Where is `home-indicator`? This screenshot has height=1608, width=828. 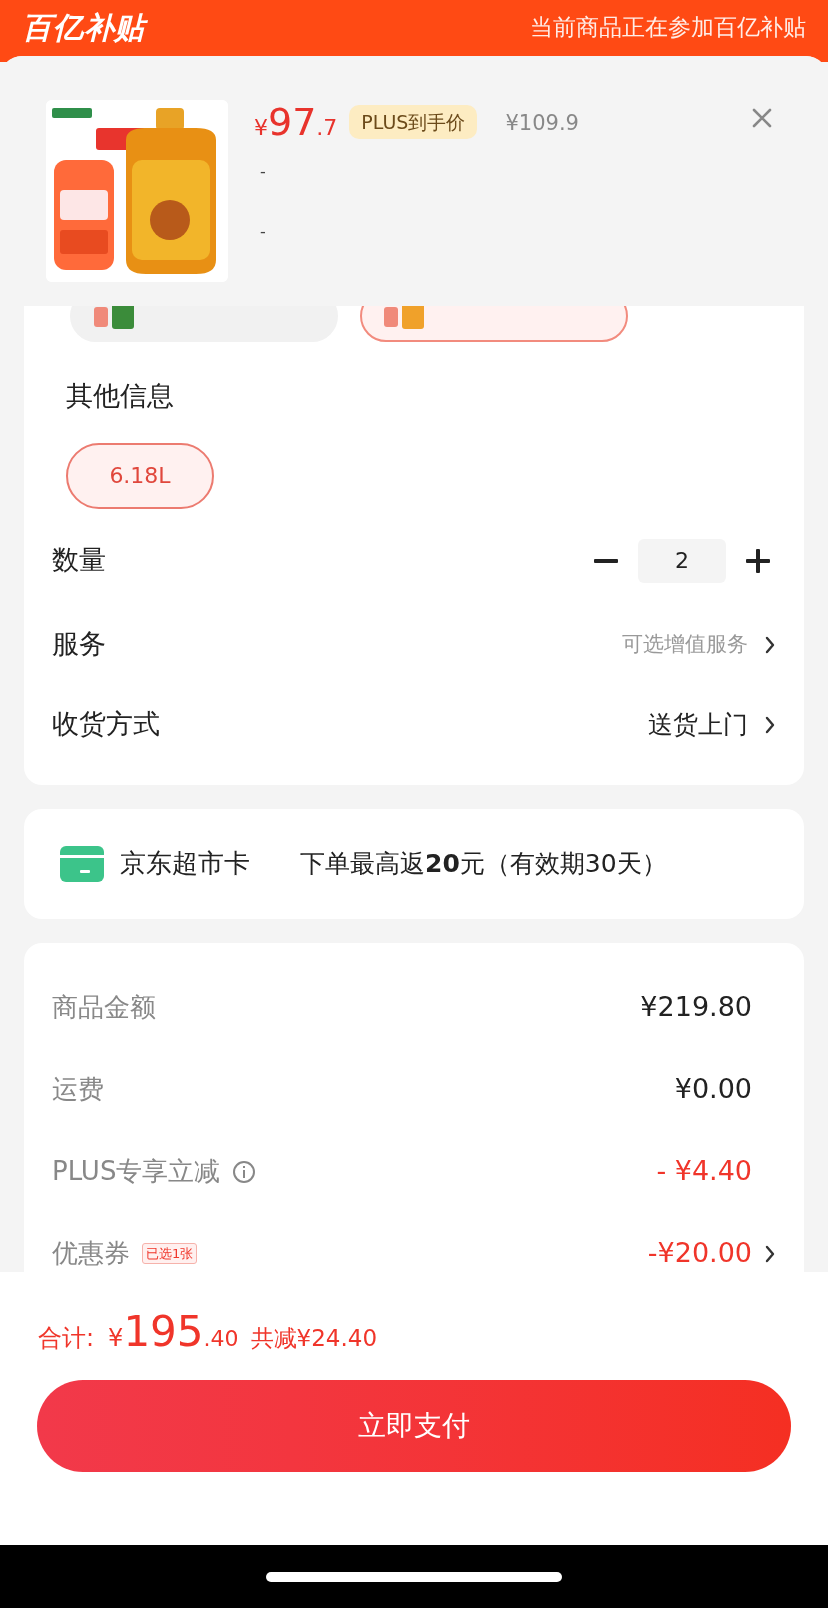 home-indicator is located at coordinates (414, 1576).